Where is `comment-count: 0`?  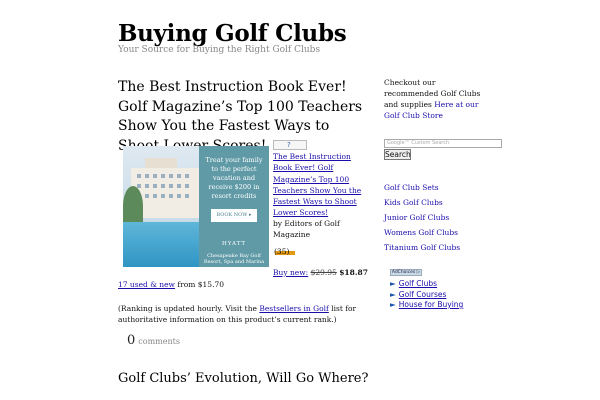
comment-count: 0 is located at coordinates (131, 340).